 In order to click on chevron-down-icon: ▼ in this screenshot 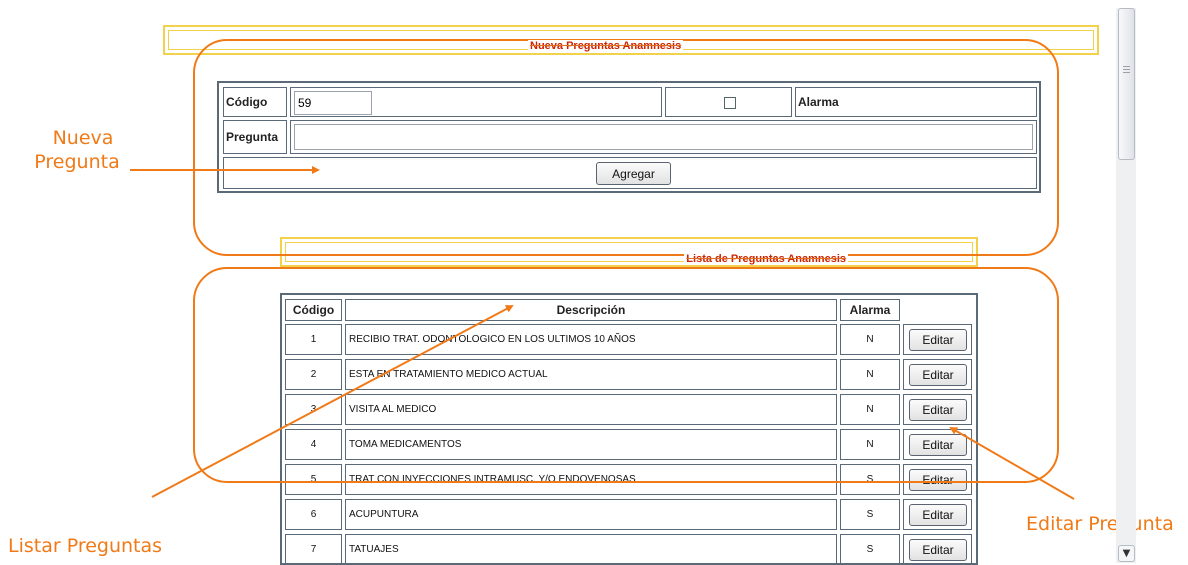, I will do `click(1126, 553)`.